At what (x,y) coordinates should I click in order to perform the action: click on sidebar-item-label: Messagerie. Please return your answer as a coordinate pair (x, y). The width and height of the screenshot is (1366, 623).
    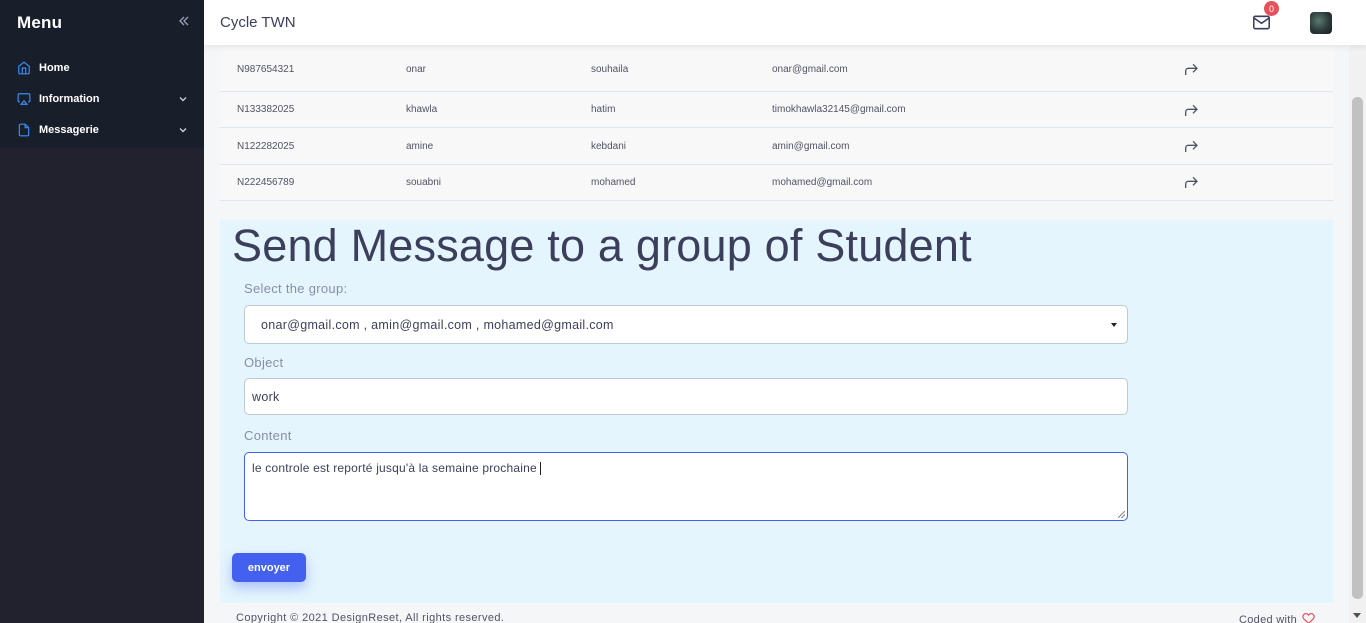
    Looking at the image, I should click on (69, 129).